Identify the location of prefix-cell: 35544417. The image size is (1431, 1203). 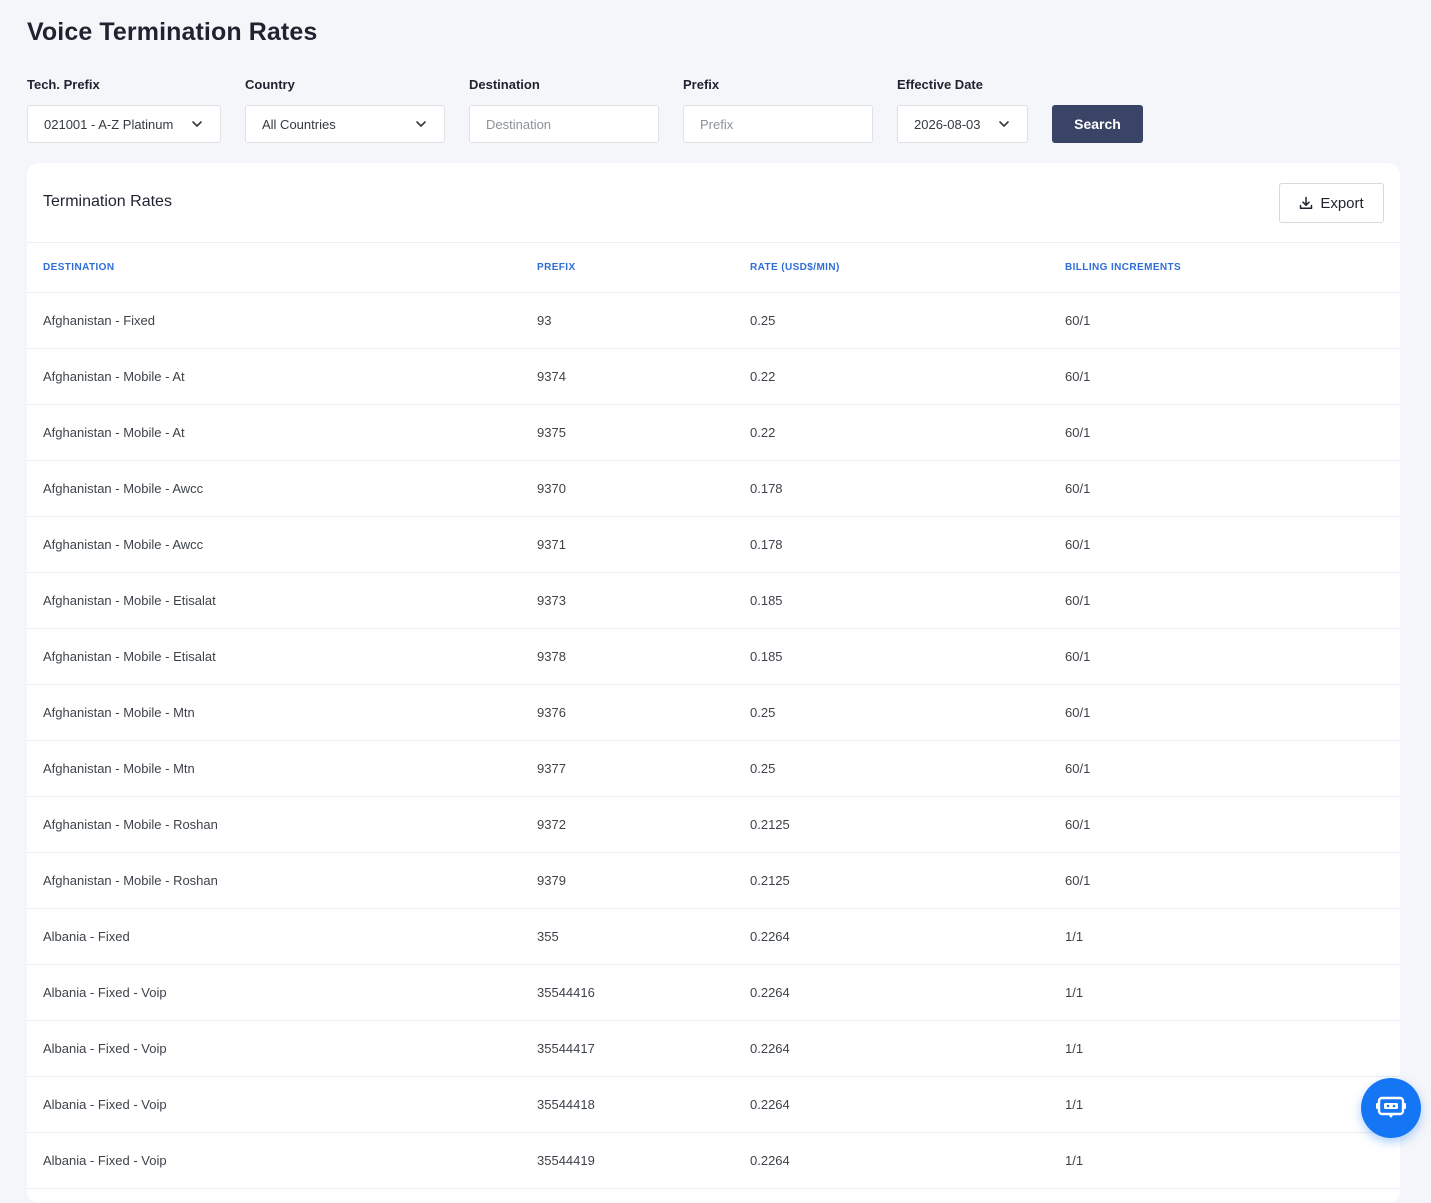
(566, 1048).